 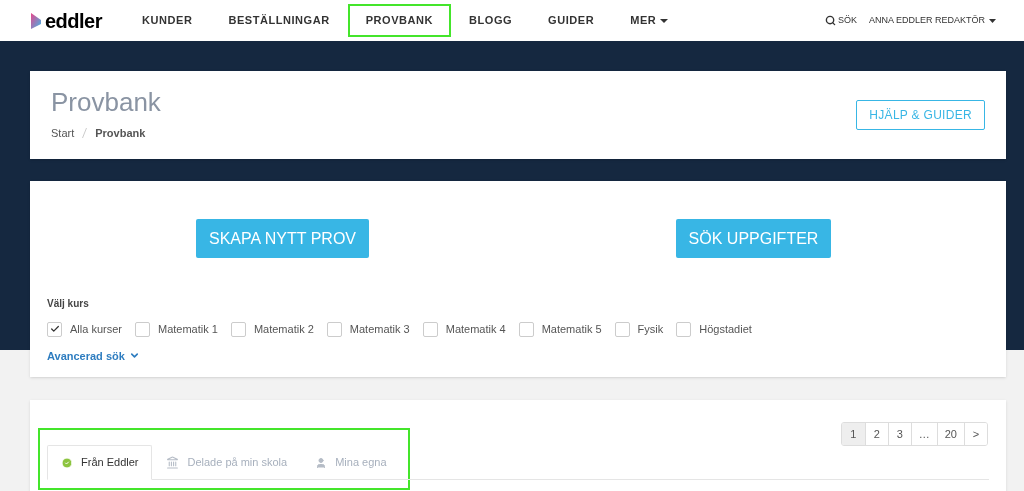 What do you see at coordinates (491, 20) in the screenshot?
I see `nav-link: BLOGG` at bounding box center [491, 20].